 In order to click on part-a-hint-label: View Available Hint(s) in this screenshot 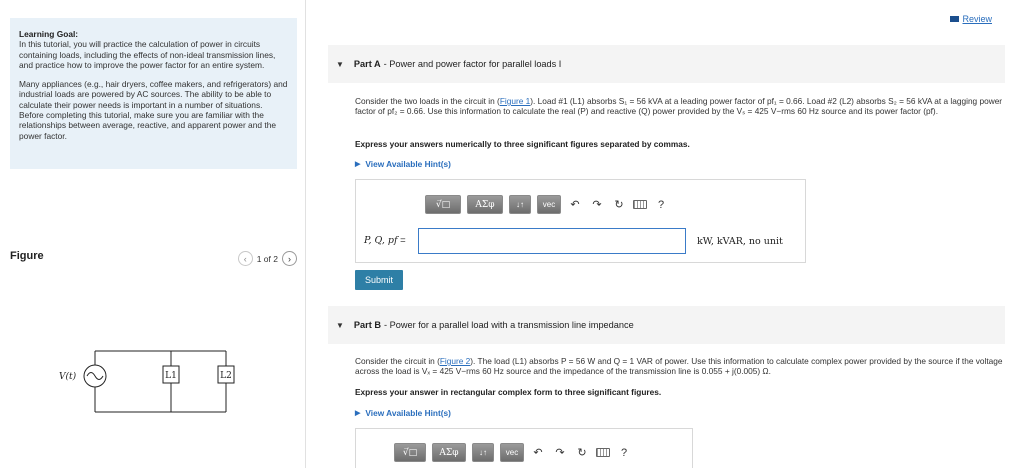, I will do `click(408, 164)`.